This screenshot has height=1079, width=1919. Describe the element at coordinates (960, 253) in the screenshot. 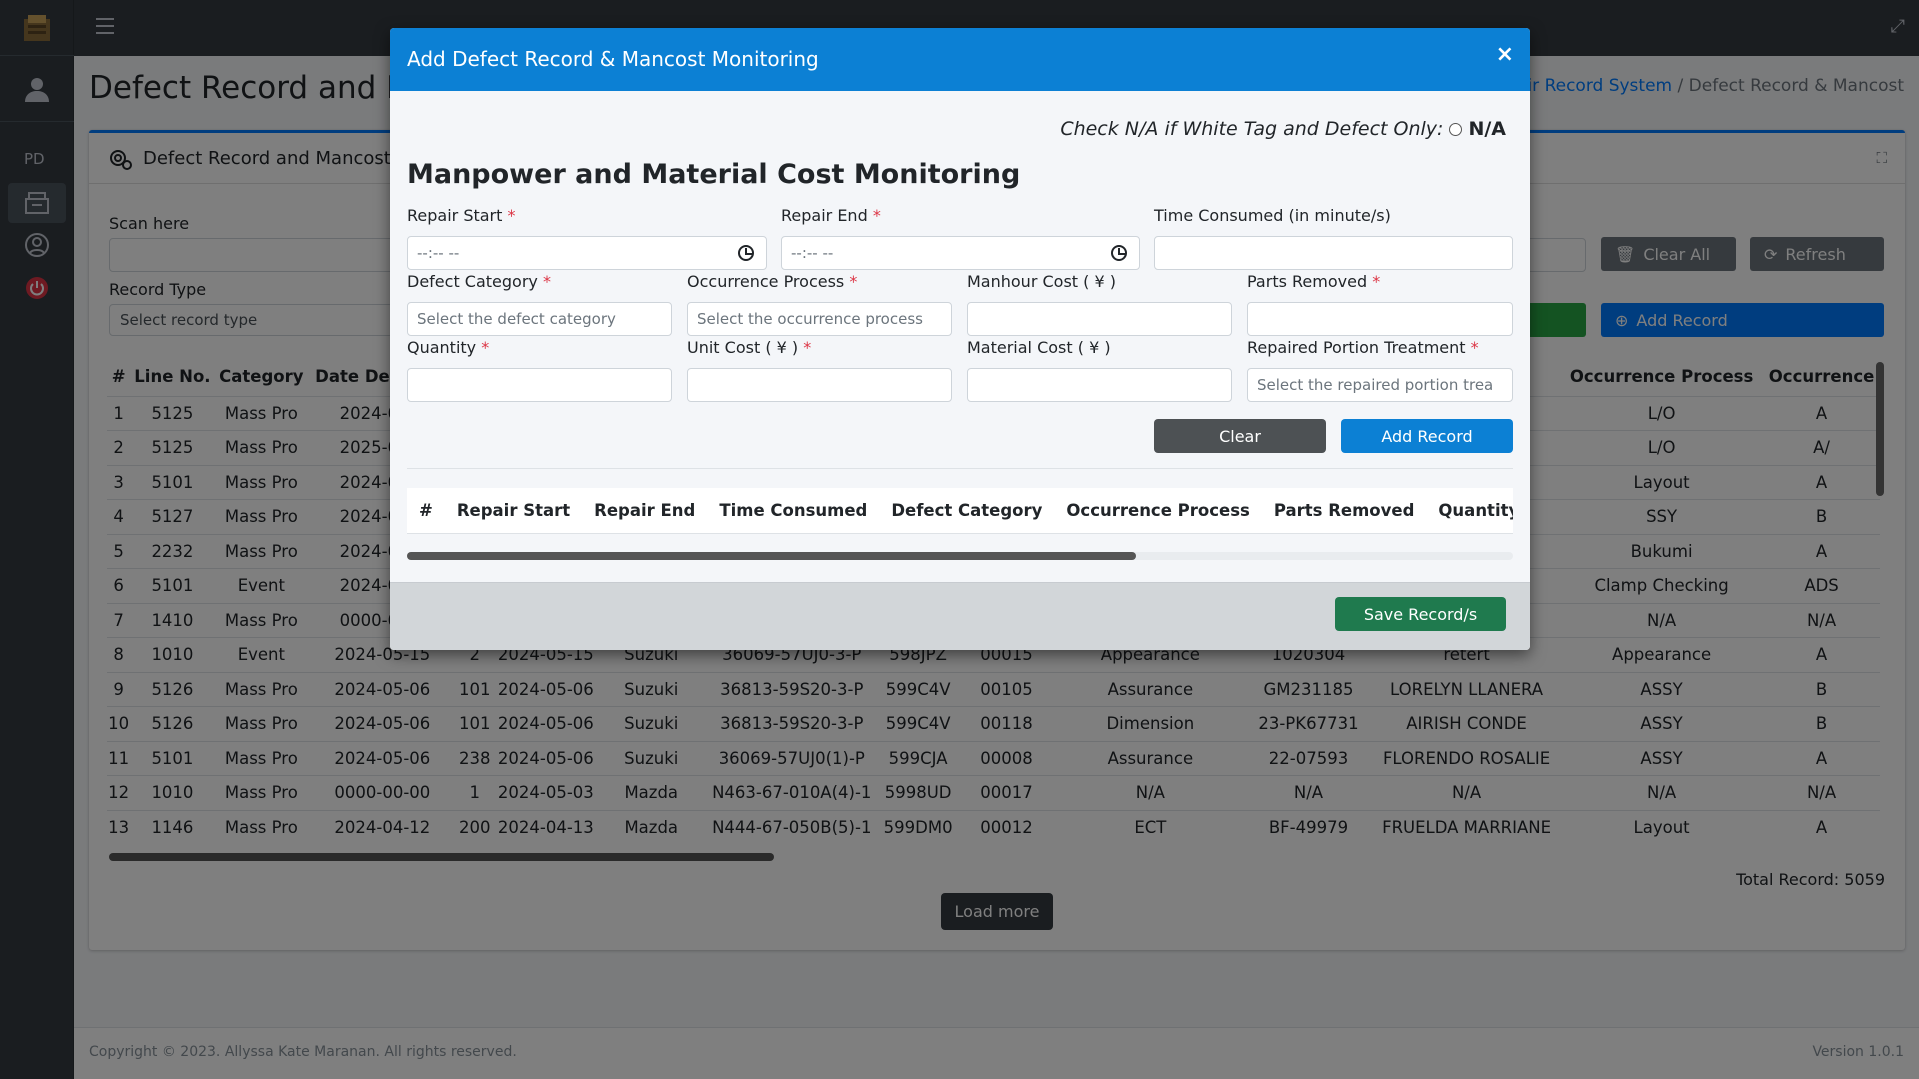

I see `repair-end-input: --:-- --` at that location.